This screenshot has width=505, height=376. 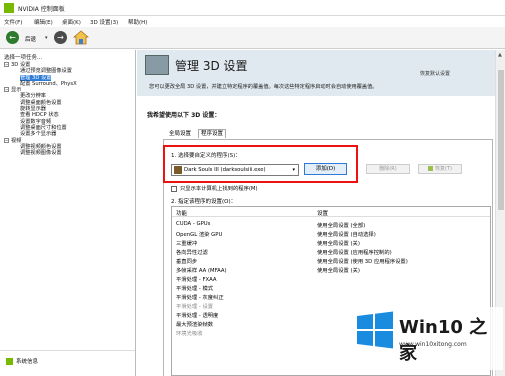 I want to click on settings-question: 我希望使用以下 3D 设置：, so click(x=184, y=115).